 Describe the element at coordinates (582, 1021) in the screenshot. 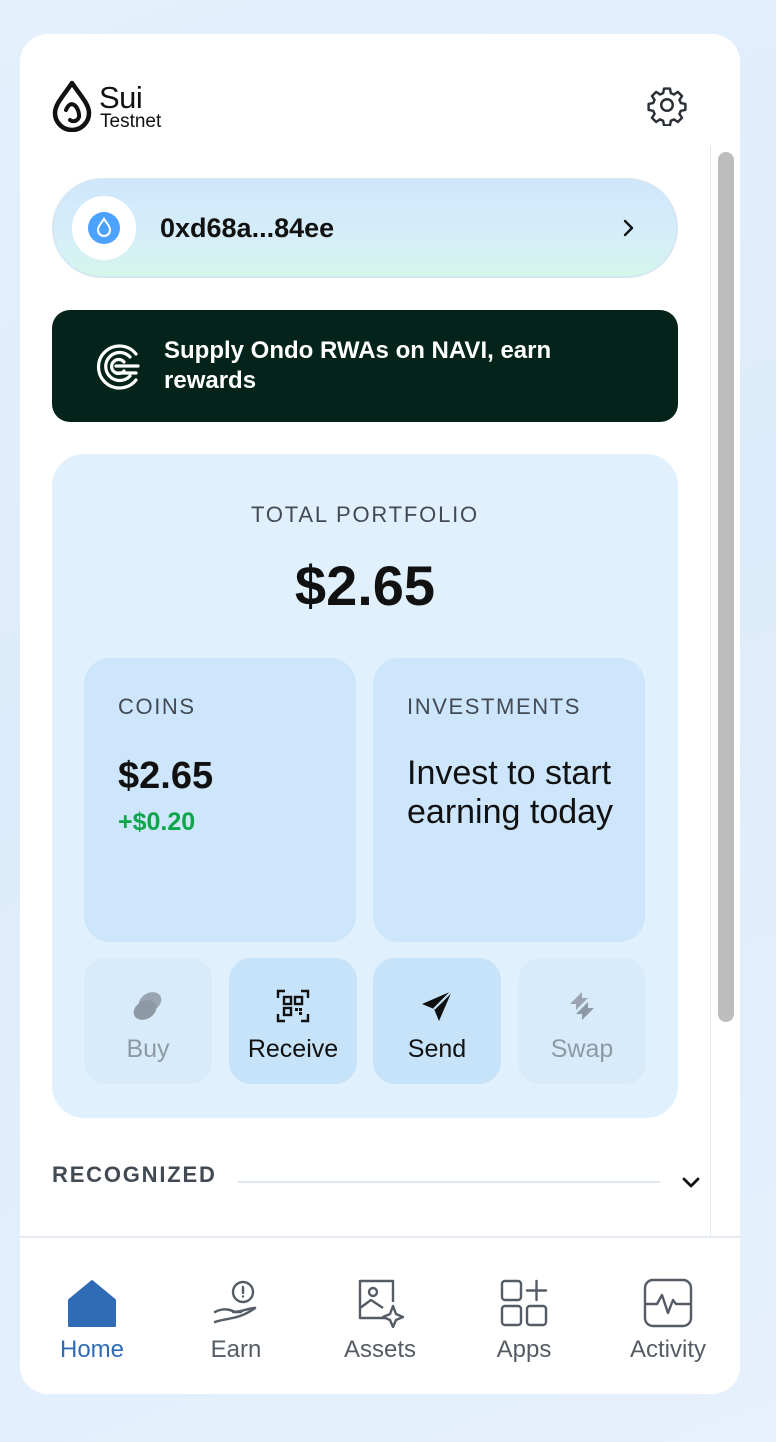

I see `swap-button: Swap` at that location.